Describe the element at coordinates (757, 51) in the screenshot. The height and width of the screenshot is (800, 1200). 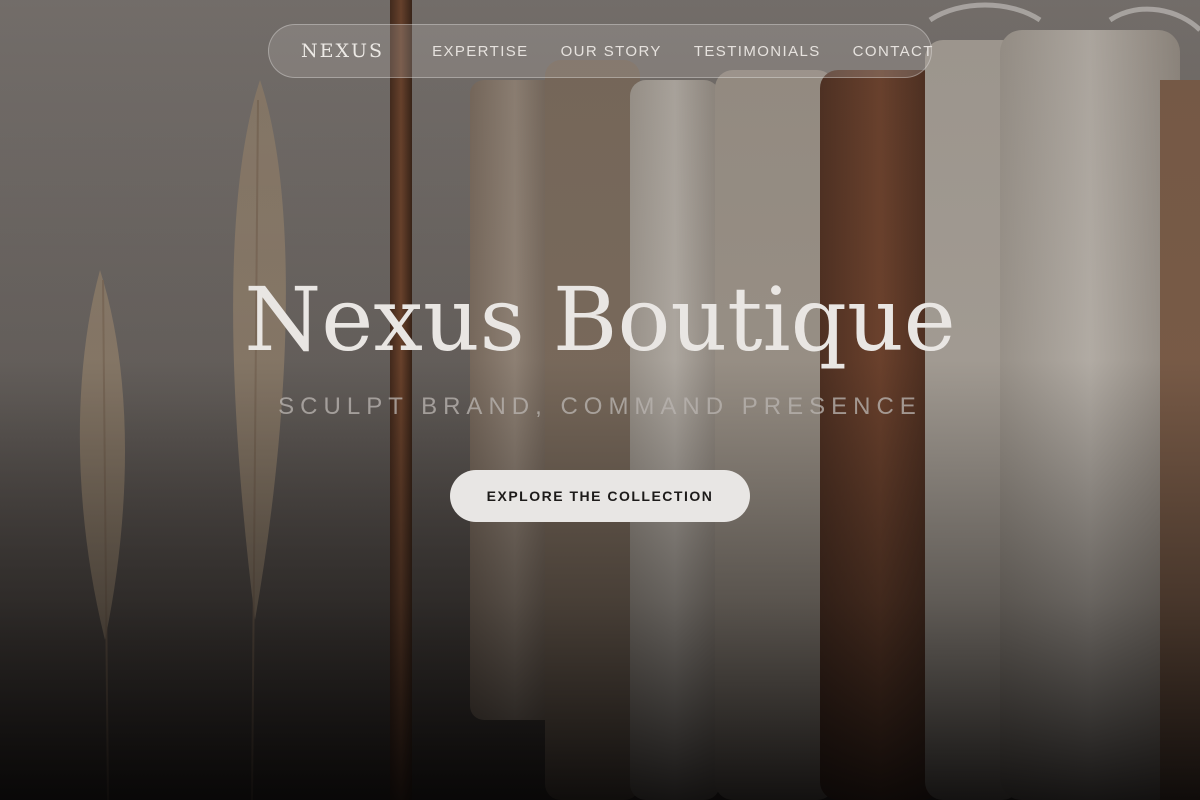
I see `nav-link-testimonials: TESTIMONIALS` at that location.